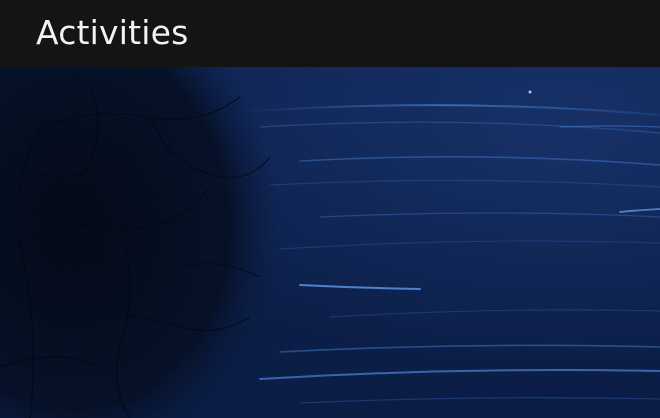 The image size is (660, 418). Describe the element at coordinates (112, 33) in the screenshot. I see `activities-button: Activities` at that location.